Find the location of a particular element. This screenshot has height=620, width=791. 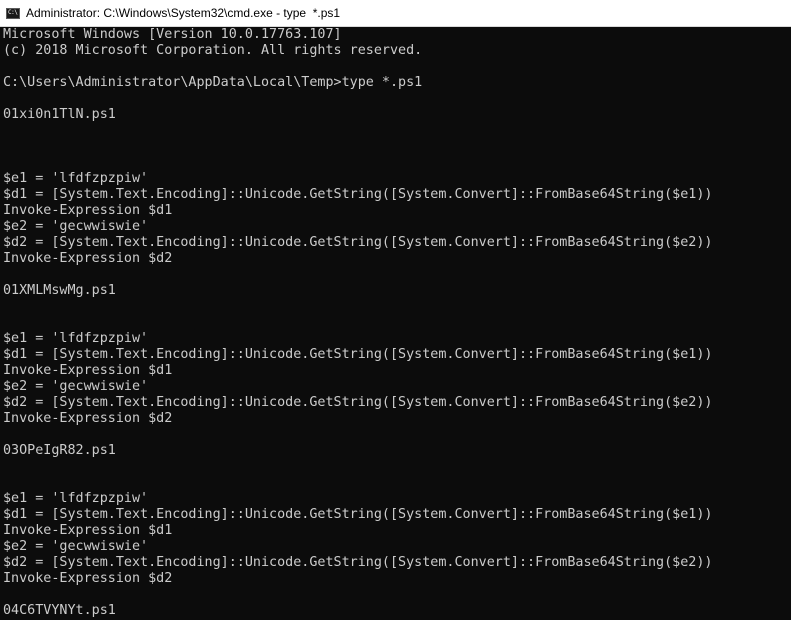

console-line: 01XMLMswMg.ps1 is located at coordinates (59, 290).